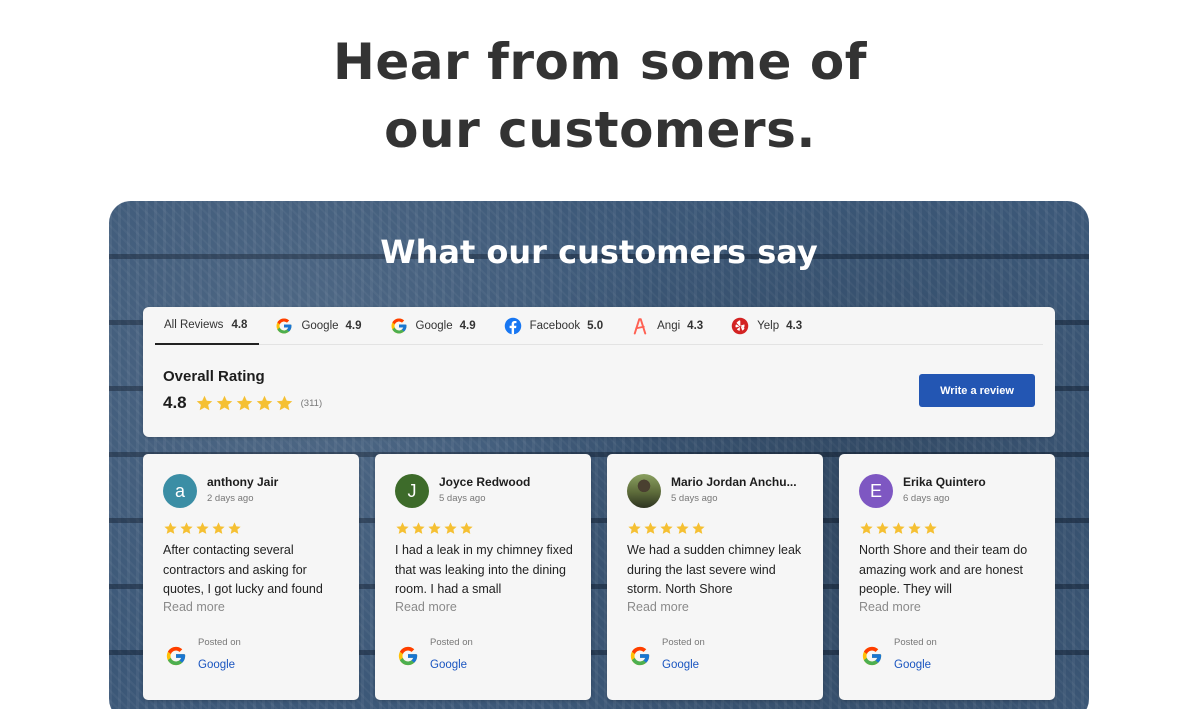 The height and width of the screenshot is (709, 1200). What do you see at coordinates (485, 482) in the screenshot?
I see `reviewer-name: Joyce Redwood` at bounding box center [485, 482].